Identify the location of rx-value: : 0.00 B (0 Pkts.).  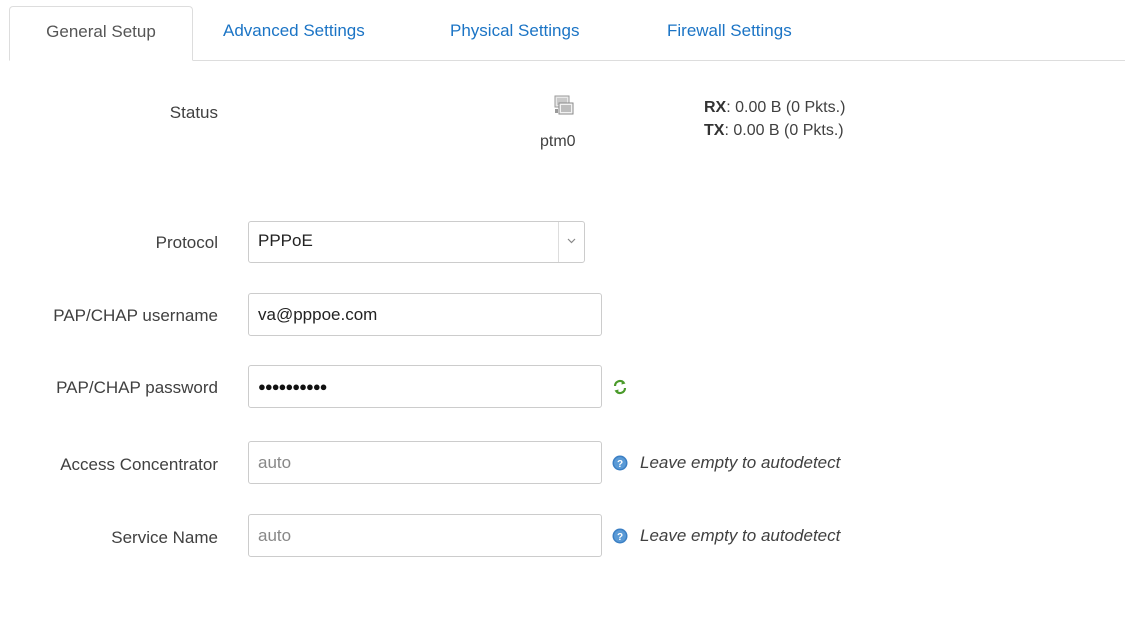
(786, 107).